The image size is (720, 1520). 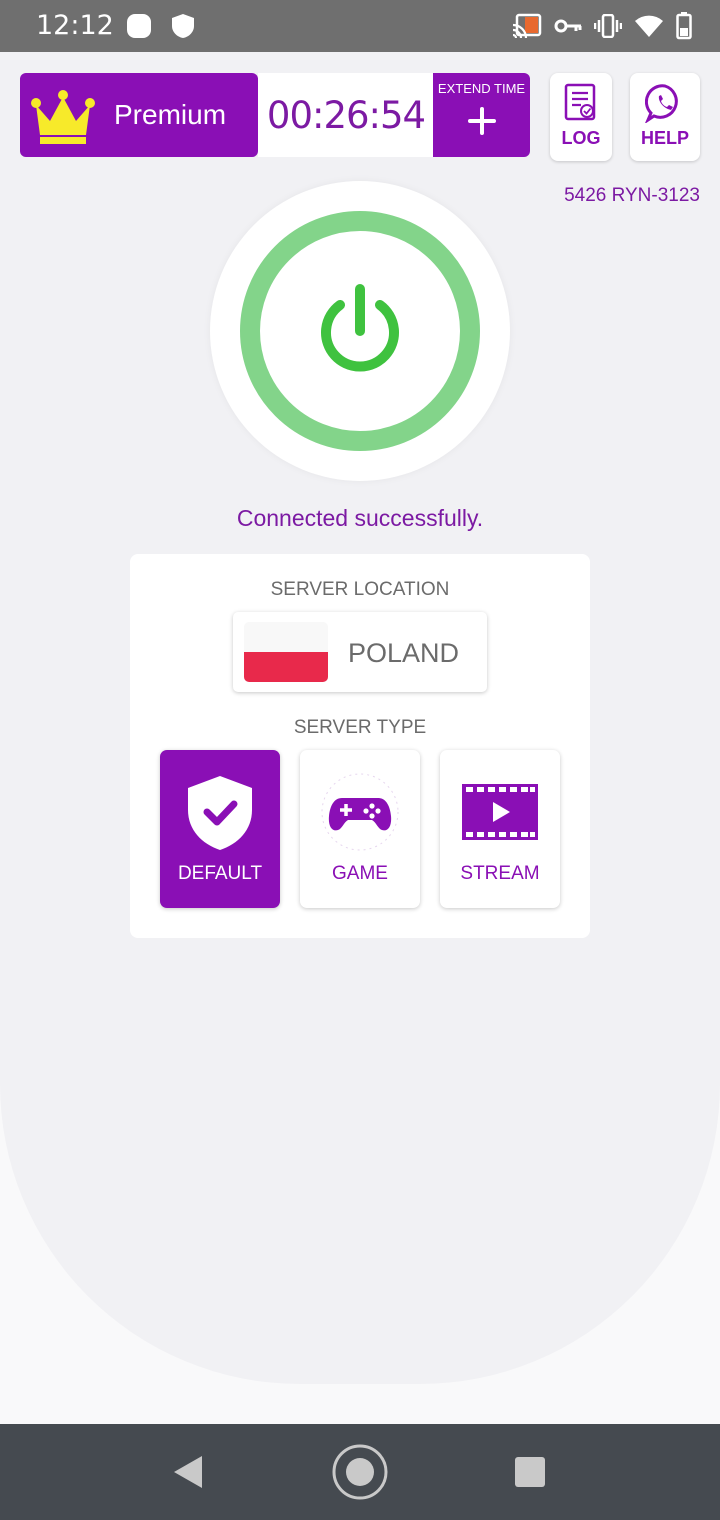 I want to click on log-button: LOG, so click(x=581, y=117).